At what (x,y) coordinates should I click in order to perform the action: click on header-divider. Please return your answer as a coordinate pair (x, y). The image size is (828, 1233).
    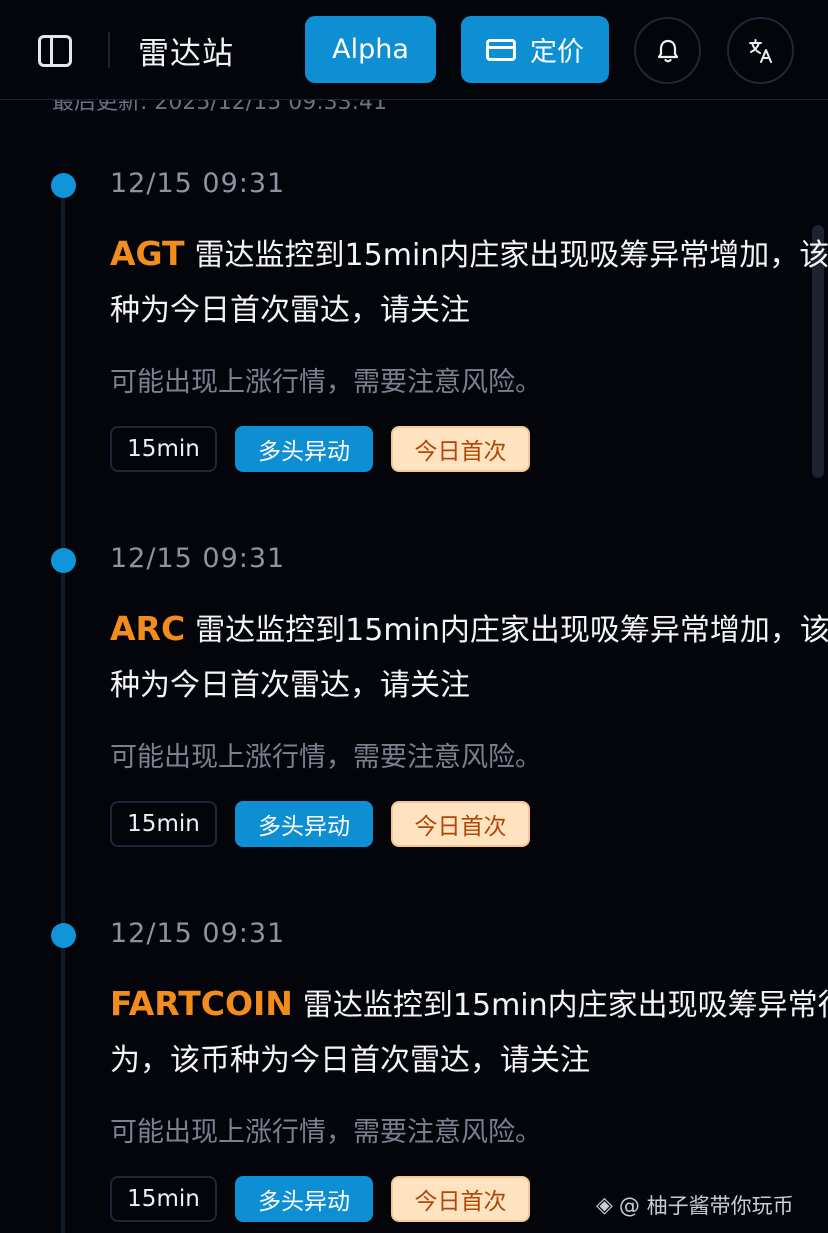
    Looking at the image, I should click on (109, 50).